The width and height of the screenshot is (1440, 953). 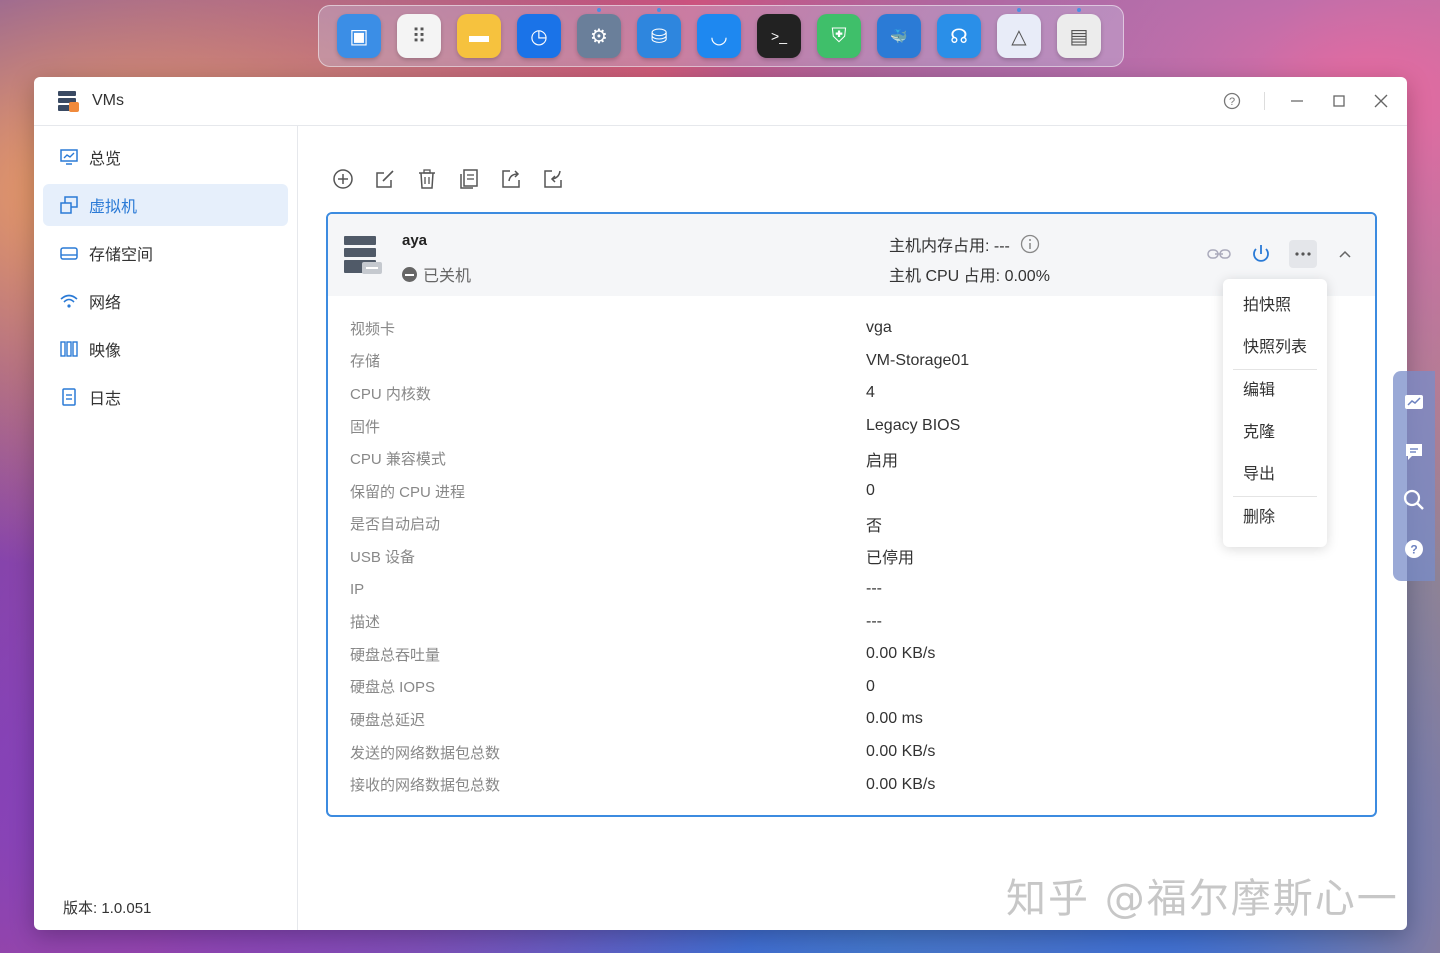 I want to click on detail-label: 发送的网络数据包总数, so click(x=425, y=753).